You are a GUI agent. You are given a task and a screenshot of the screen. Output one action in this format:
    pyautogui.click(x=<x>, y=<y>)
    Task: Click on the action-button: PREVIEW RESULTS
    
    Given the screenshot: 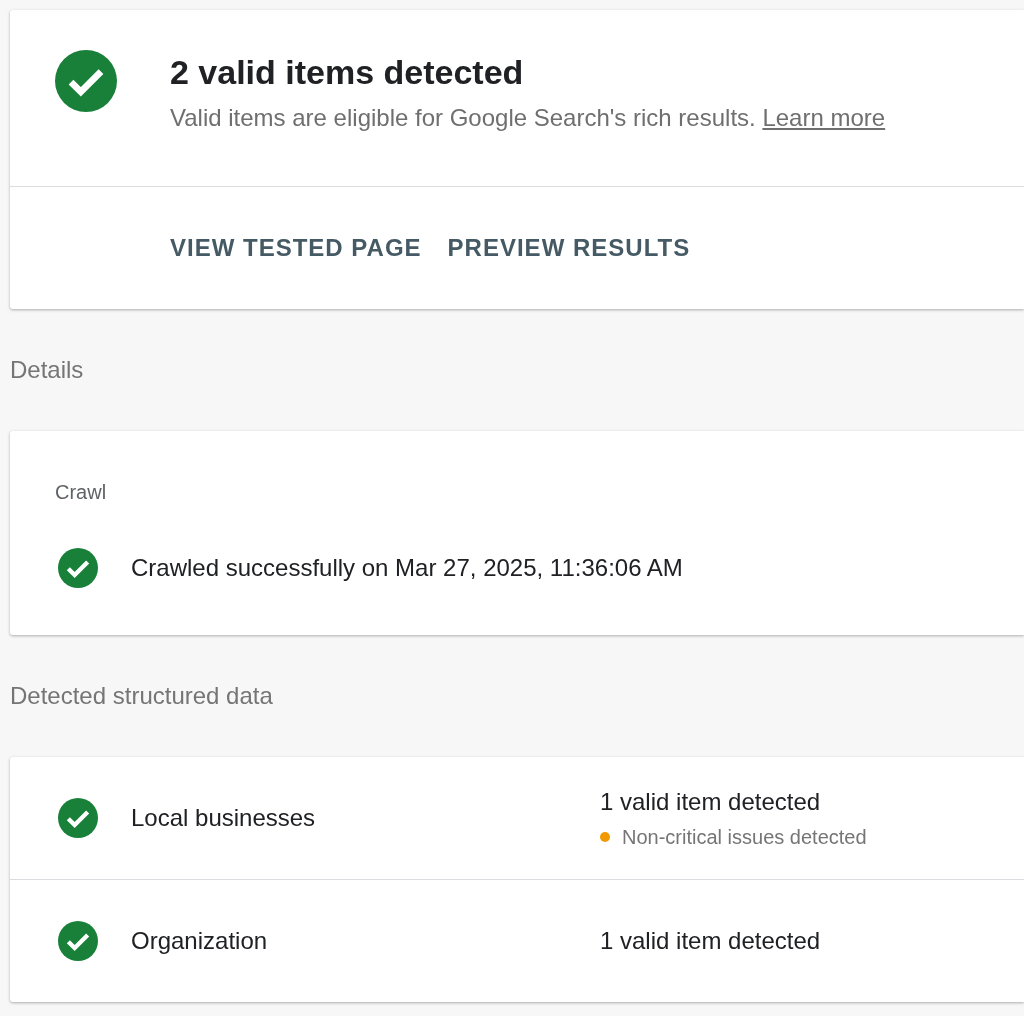 What is the action you would take?
    pyautogui.click(x=569, y=248)
    